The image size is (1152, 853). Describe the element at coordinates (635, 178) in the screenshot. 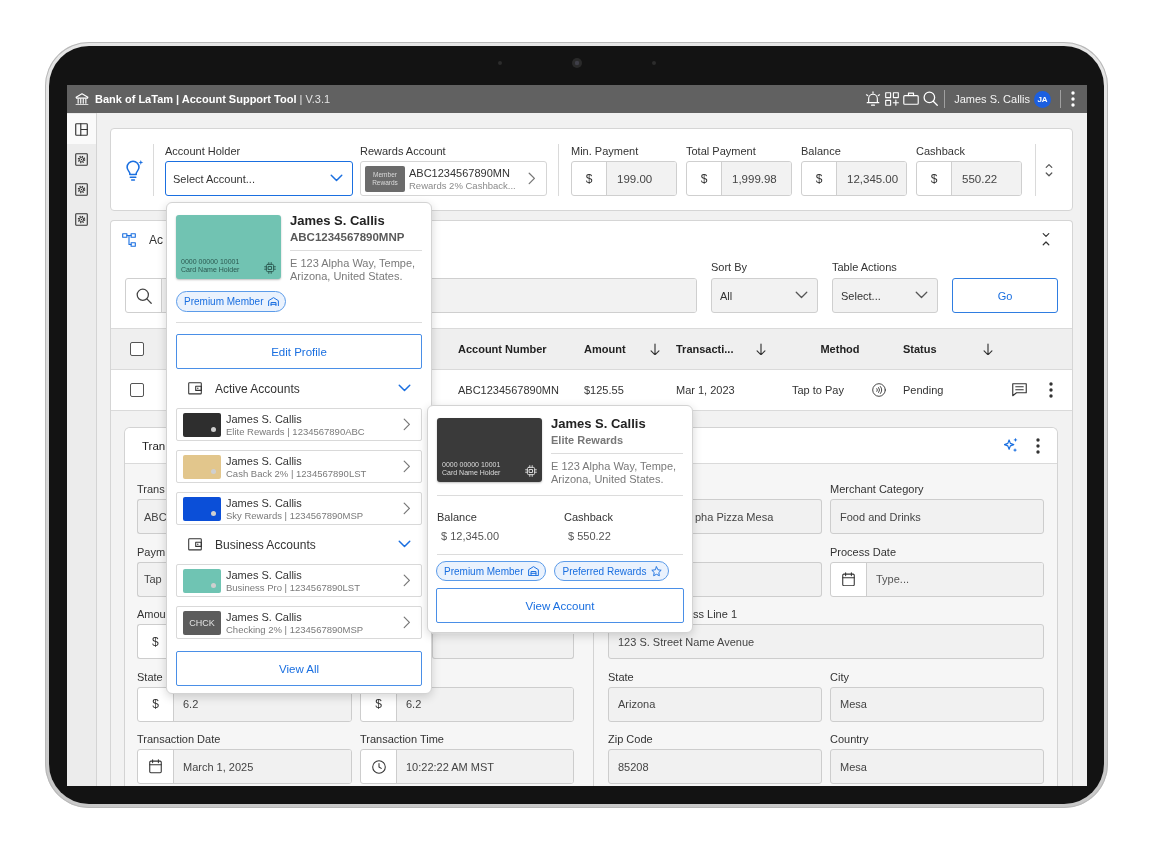

I see `amount-value: 199.00` at that location.